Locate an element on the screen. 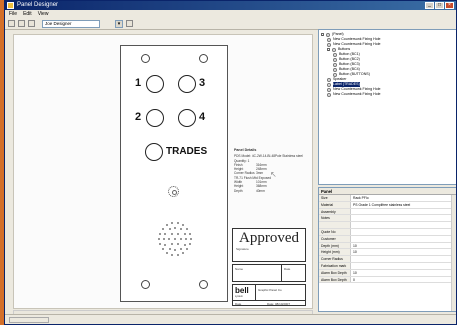 This screenshot has height=325, width=457. settings-icon is located at coordinates (129, 23).